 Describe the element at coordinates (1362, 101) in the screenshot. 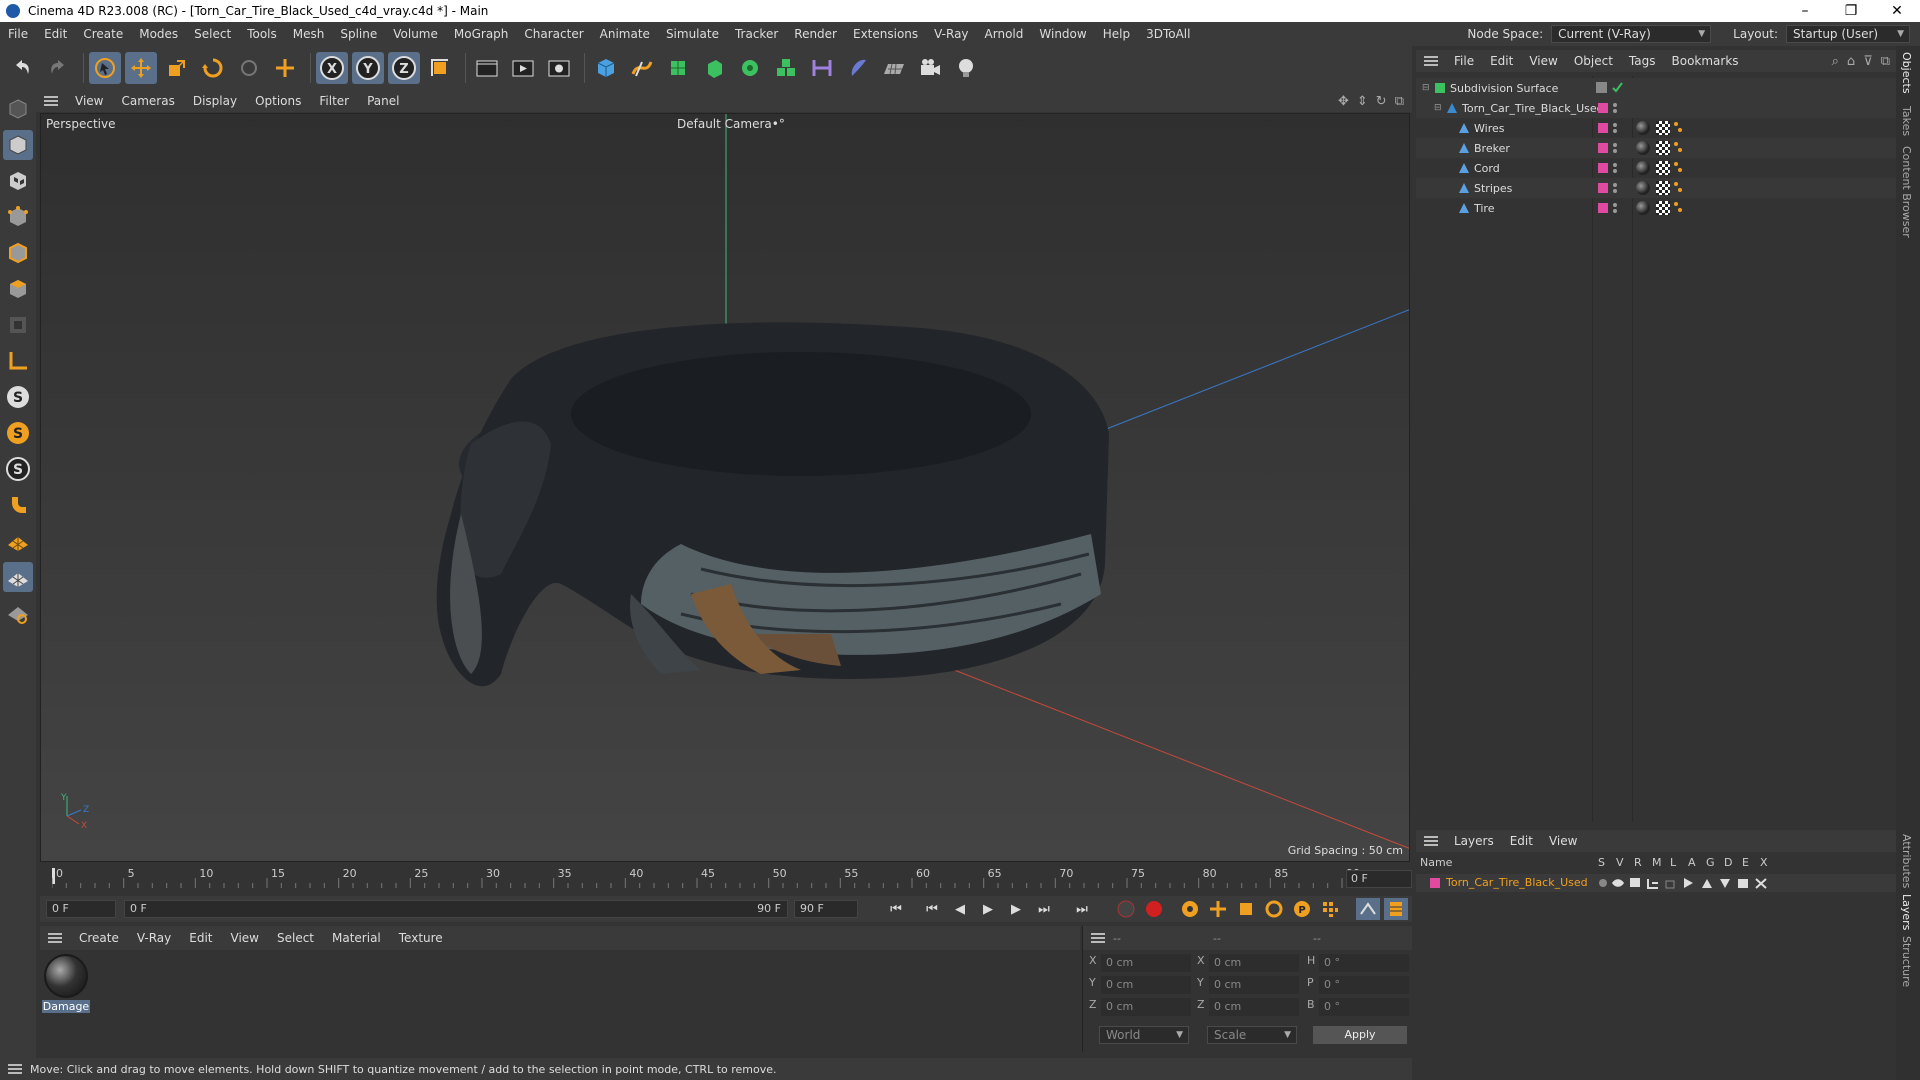

I see `dolly-icon: ⇕` at that location.